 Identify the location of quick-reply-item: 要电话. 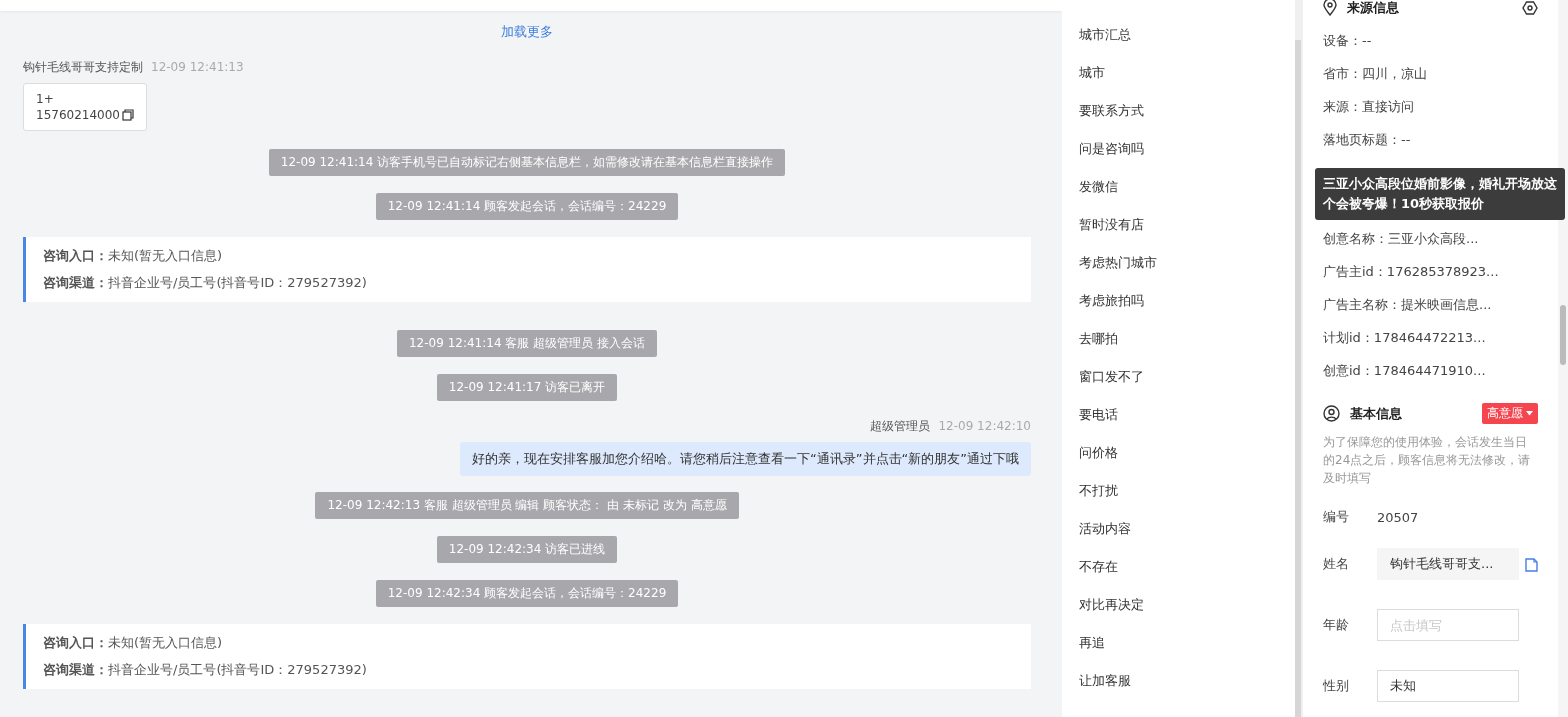
(1178, 425).